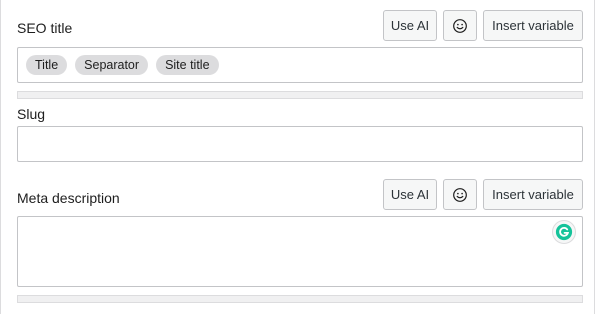  I want to click on seo-title-emoji-button, so click(460, 25).